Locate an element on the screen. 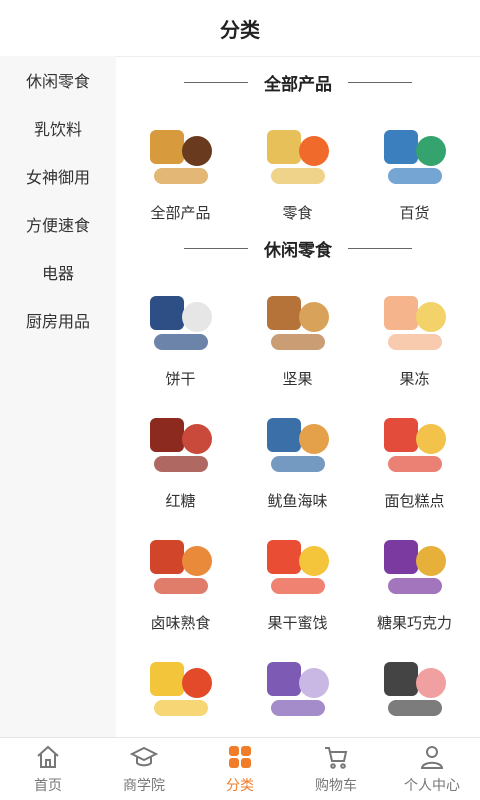 The image size is (480, 800). tab-cart: 购物车 is located at coordinates (336, 769).